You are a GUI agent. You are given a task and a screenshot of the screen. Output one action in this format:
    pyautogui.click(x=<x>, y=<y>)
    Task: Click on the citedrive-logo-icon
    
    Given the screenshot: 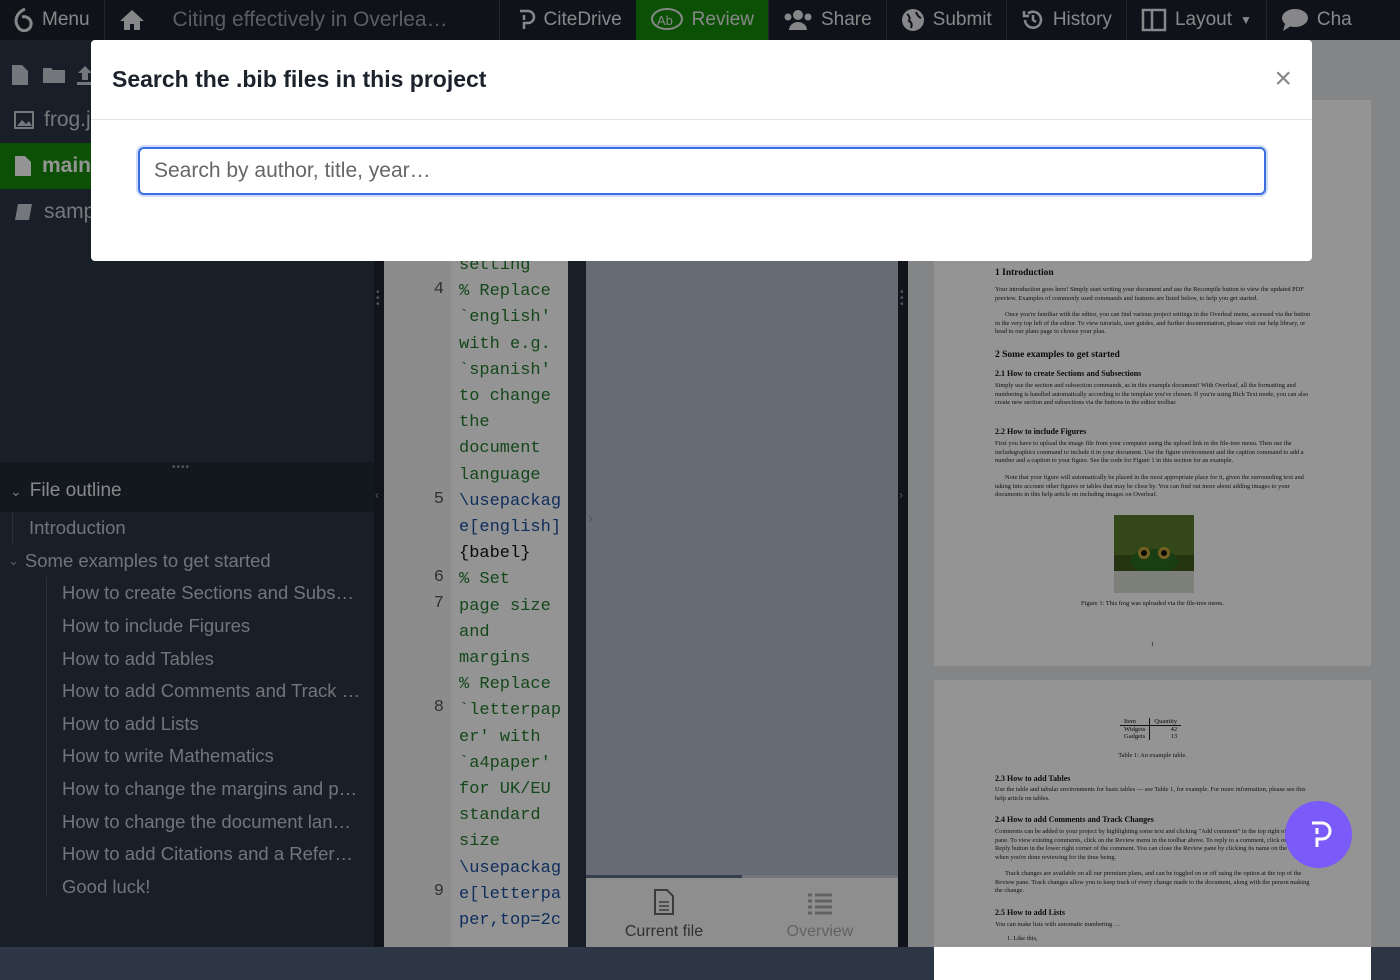 What is the action you would take?
    pyautogui.click(x=1321, y=834)
    